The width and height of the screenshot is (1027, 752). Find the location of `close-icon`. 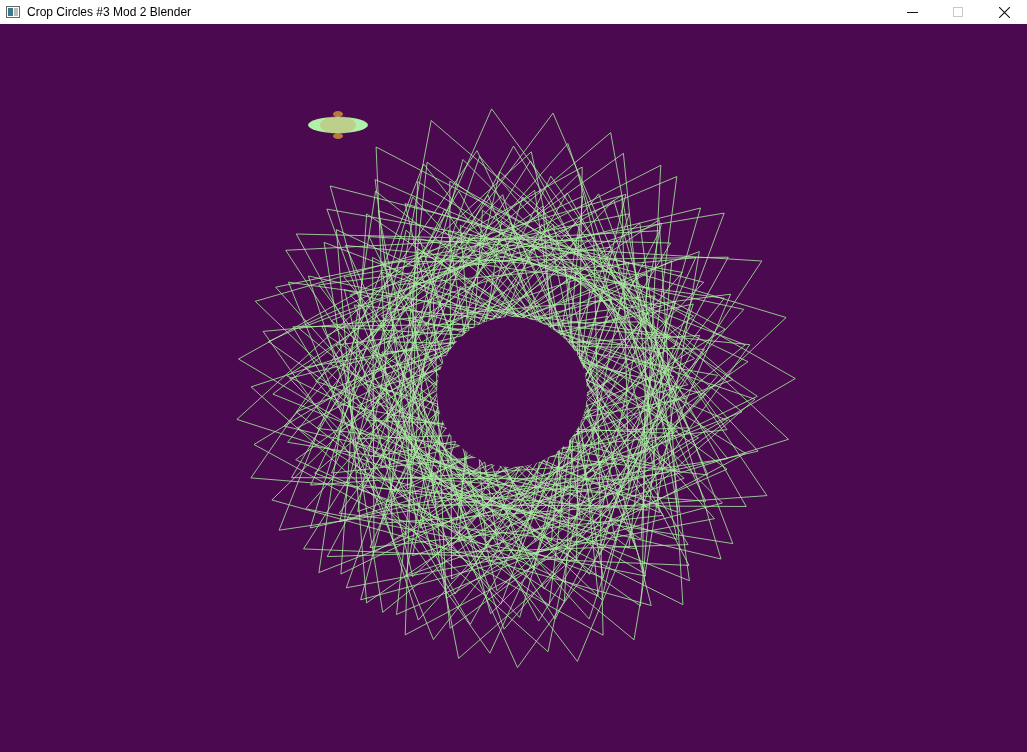

close-icon is located at coordinates (1004, 12).